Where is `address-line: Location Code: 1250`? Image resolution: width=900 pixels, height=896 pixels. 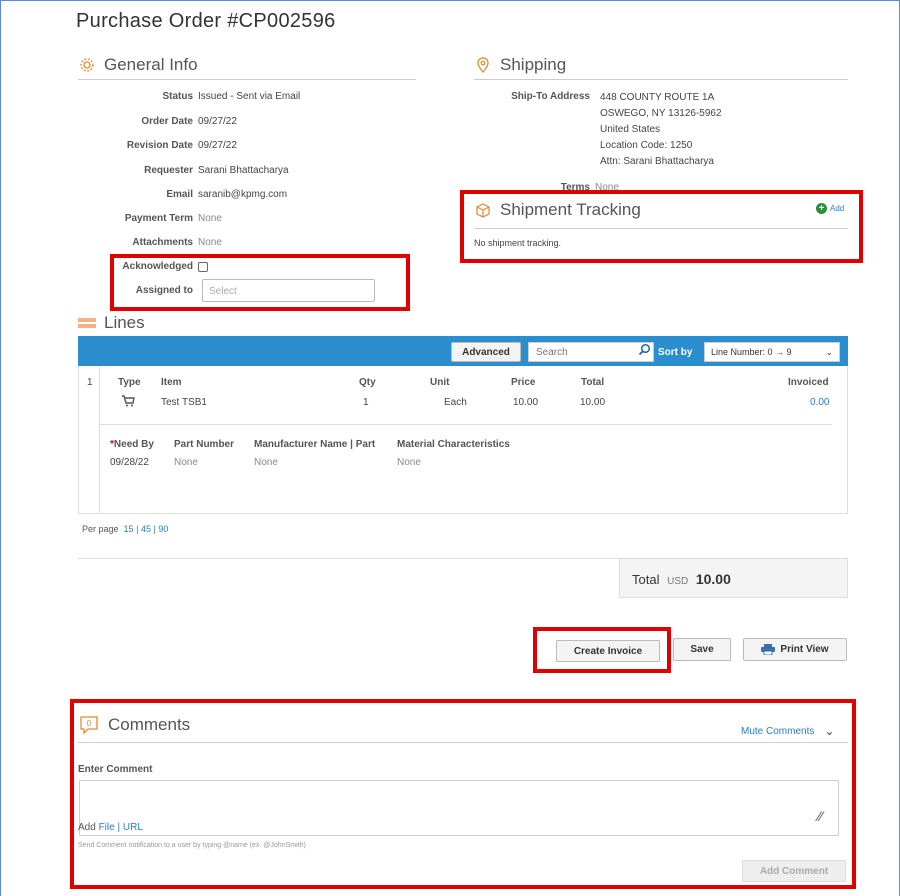
address-line: Location Code: 1250 is located at coordinates (646, 145).